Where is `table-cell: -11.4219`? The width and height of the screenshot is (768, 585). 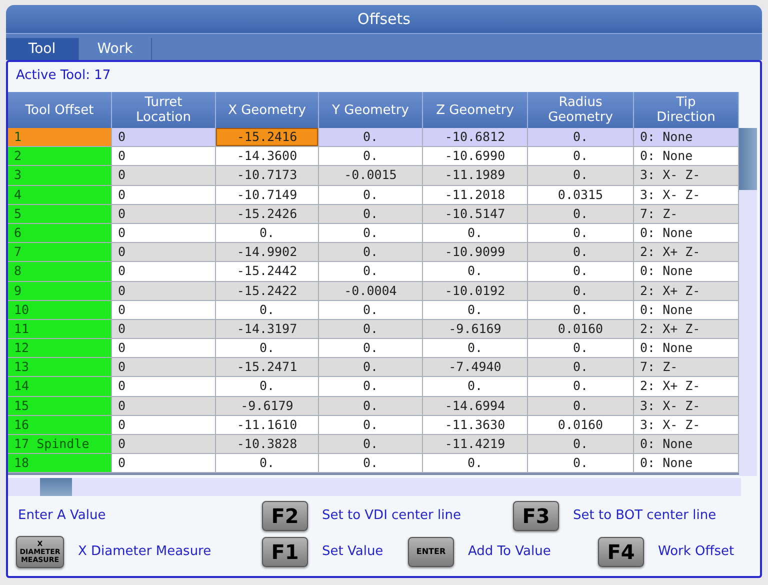 table-cell: -11.4219 is located at coordinates (475, 444).